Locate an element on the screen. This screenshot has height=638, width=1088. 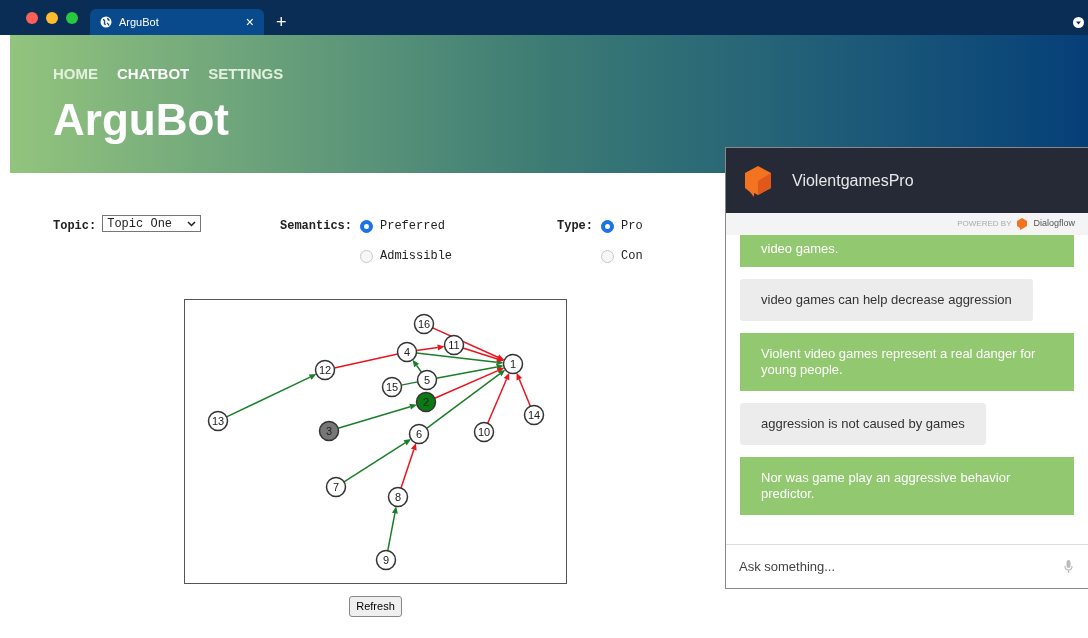
bot-message: Nor was game play an aggressive behavior predictor. is located at coordinates (907, 486).